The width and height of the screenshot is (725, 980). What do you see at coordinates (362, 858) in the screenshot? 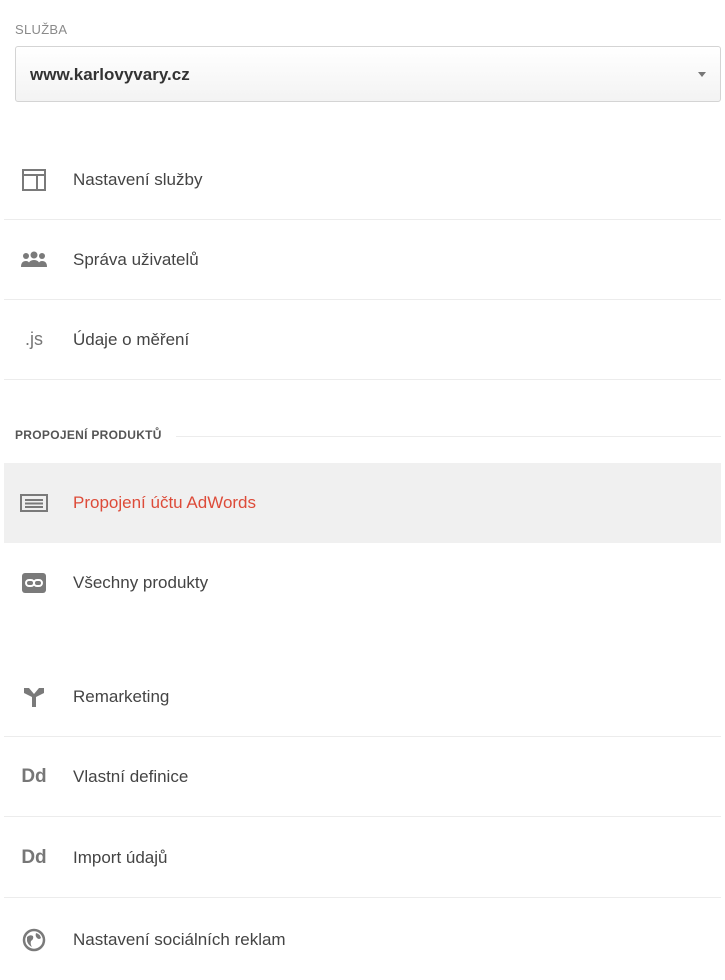
I see `nav-item-data-import: Dd Import údajů` at bounding box center [362, 858].